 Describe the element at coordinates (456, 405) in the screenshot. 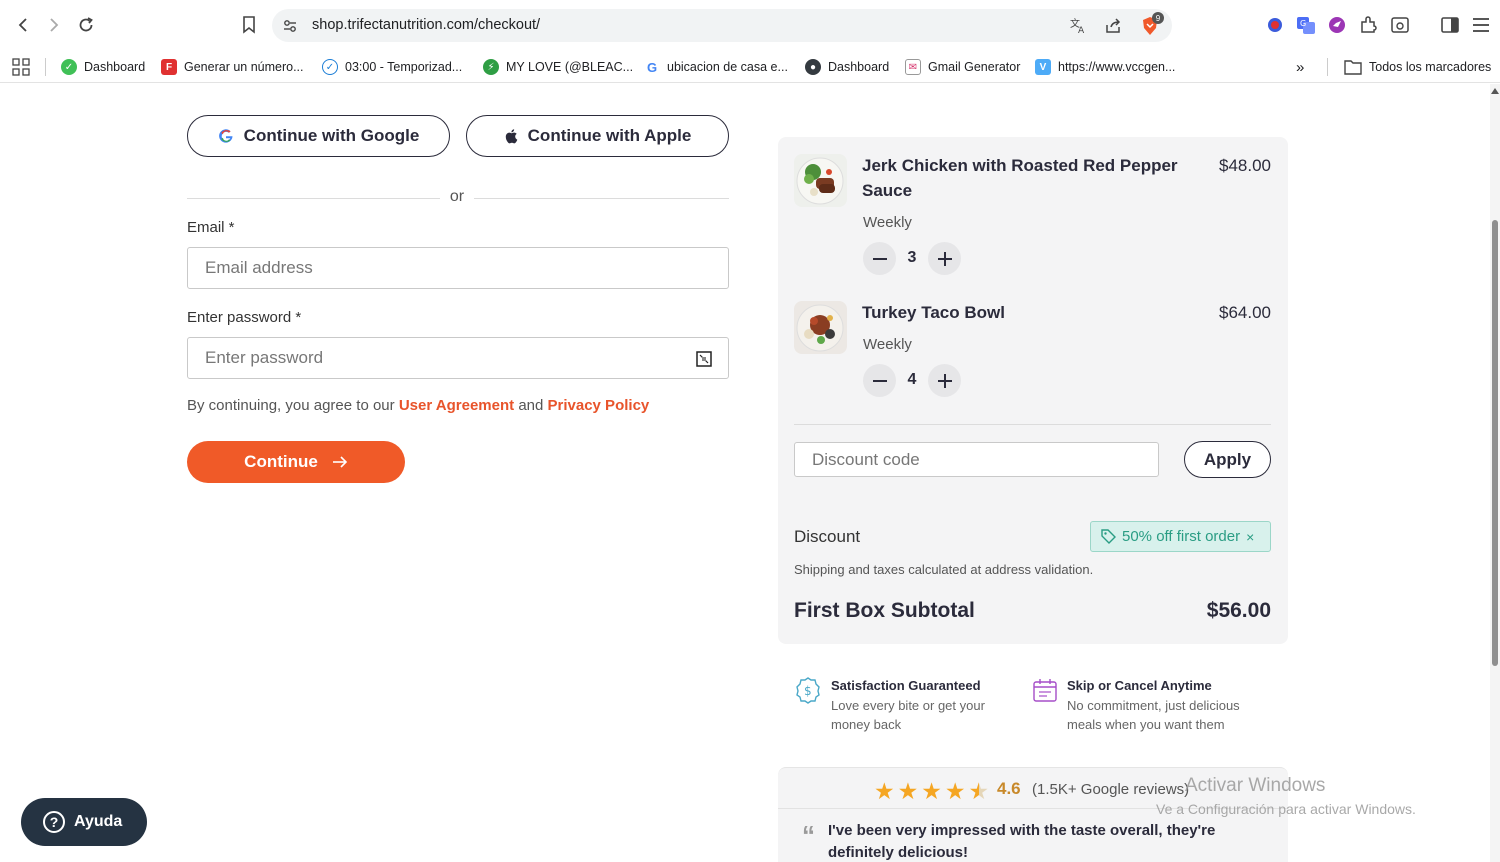

I see `user-agreement-link: User Agreement` at that location.